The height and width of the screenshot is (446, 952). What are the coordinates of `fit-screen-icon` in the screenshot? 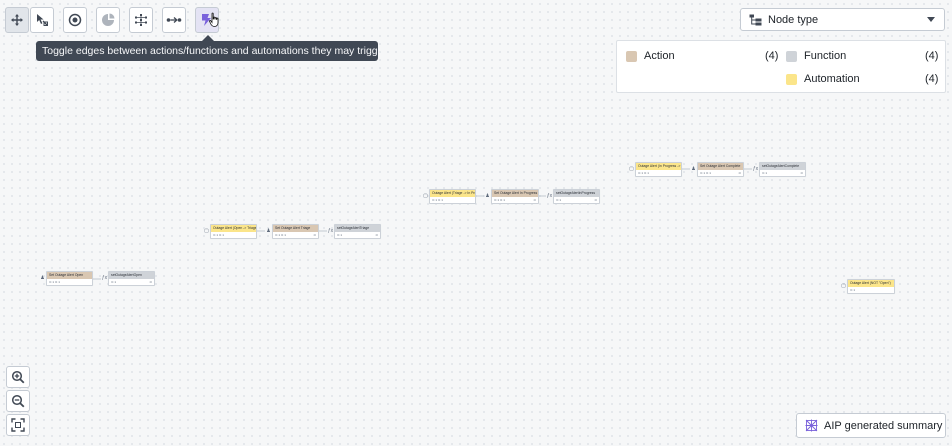 It's located at (18, 425).